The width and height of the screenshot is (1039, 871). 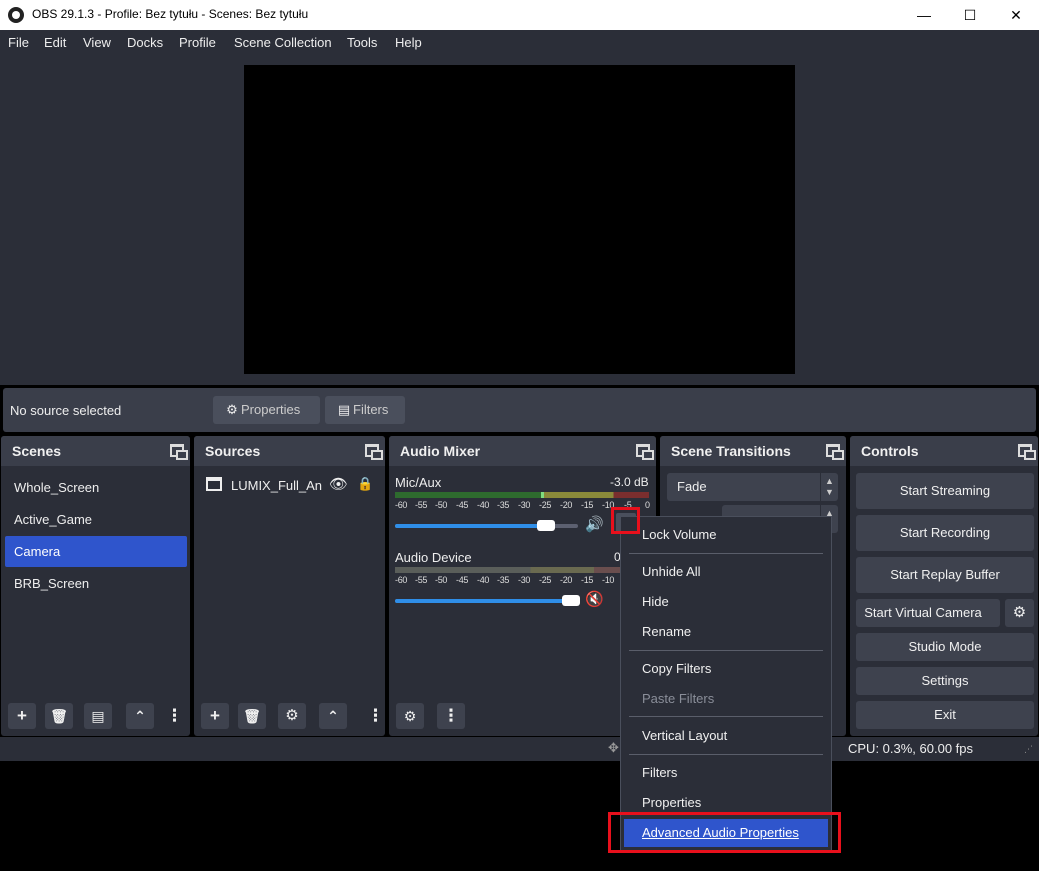 What do you see at coordinates (277, 485) in the screenshot?
I see `source-label: LUMIX_Full_An` at bounding box center [277, 485].